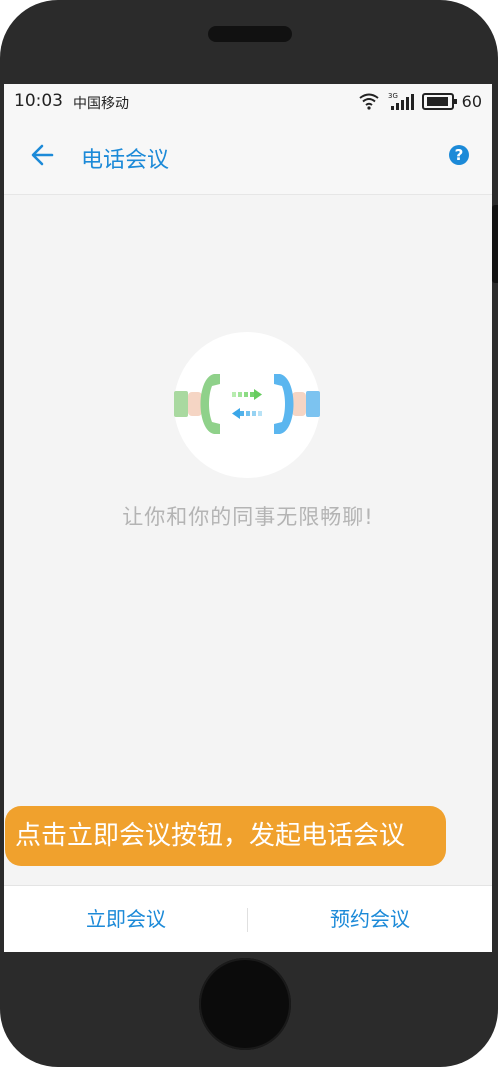 Image resolution: width=498 pixels, height=1067 pixels. What do you see at coordinates (38, 101) in the screenshot?
I see `status-time: 10:03` at bounding box center [38, 101].